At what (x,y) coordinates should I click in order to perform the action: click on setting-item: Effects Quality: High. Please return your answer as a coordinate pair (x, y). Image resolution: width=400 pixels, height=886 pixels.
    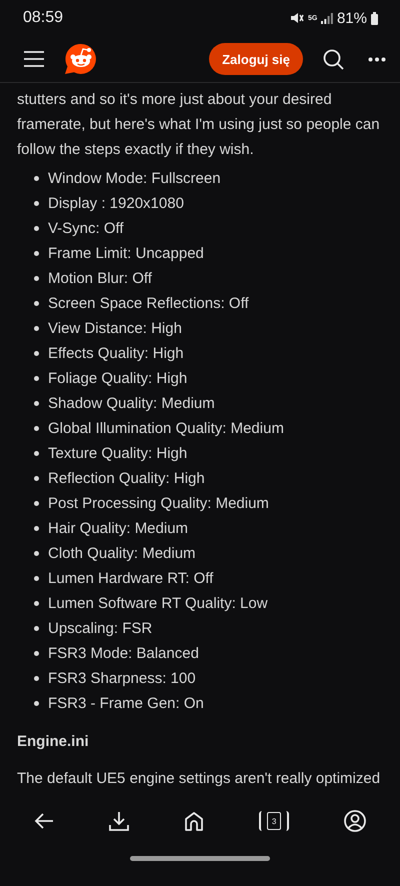
    Looking at the image, I should click on (116, 353).